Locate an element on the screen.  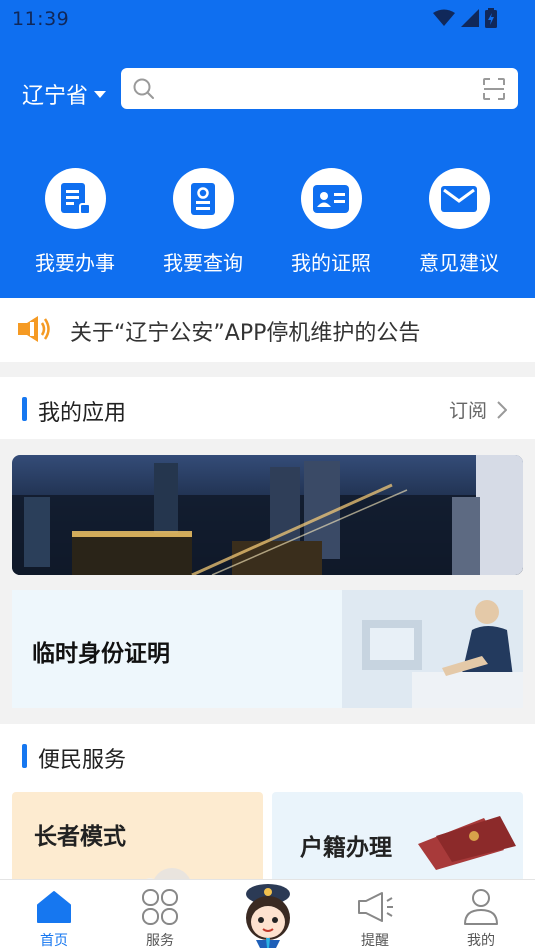
document-icon is located at coordinates (75, 198).